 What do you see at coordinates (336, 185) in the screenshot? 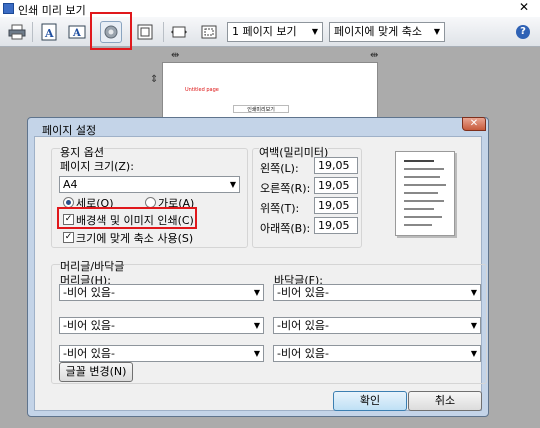
I see `right-margin-input: 19,05` at bounding box center [336, 185].